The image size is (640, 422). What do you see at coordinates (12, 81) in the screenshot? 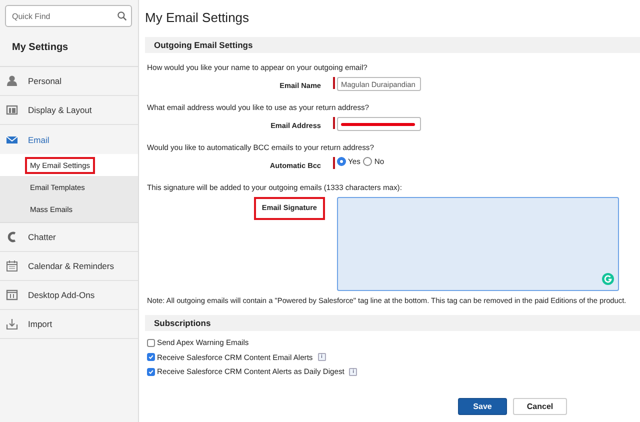
I see `person-icon` at bounding box center [12, 81].